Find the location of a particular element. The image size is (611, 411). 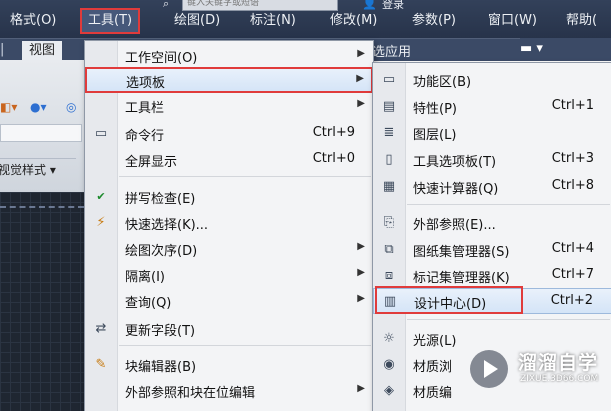

menu-item-sheet-set-manager: ⧉ 图纸集管理器(S) Ctrl+4 is located at coordinates (492, 250).